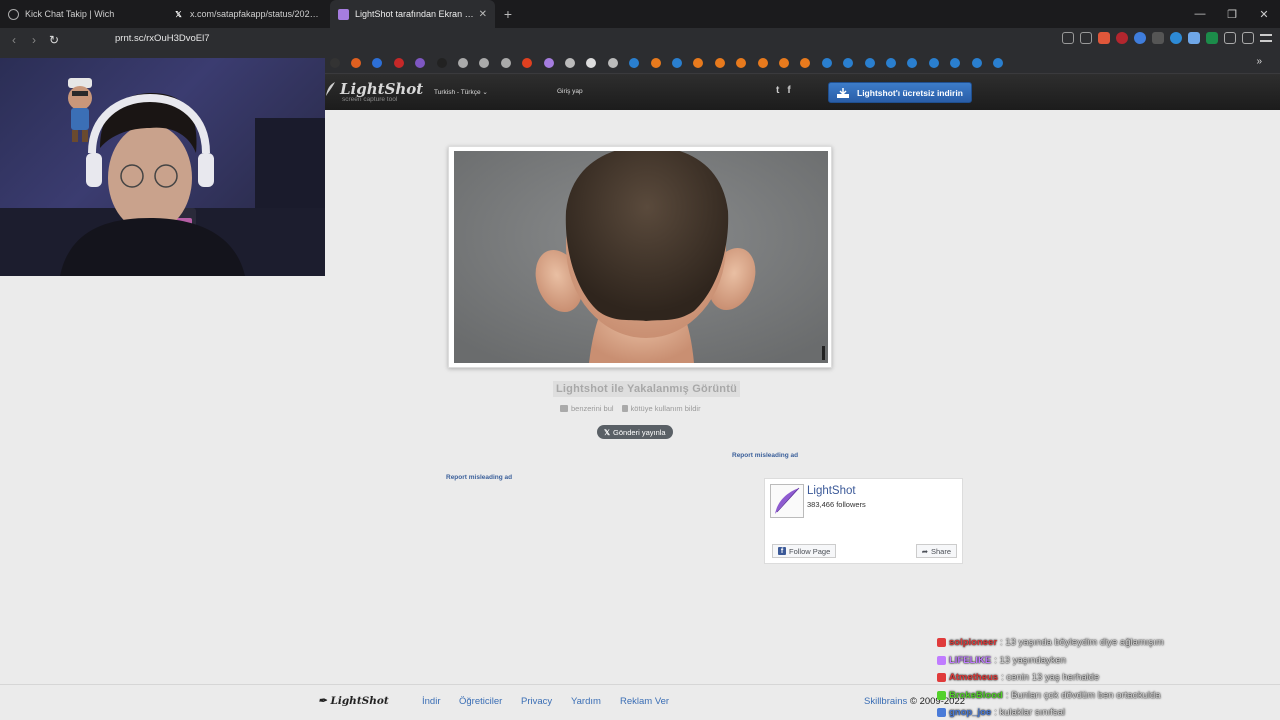  What do you see at coordinates (70, 14) in the screenshot?
I see `tab-label: Kick Chat Takip | Wich` at bounding box center [70, 14].